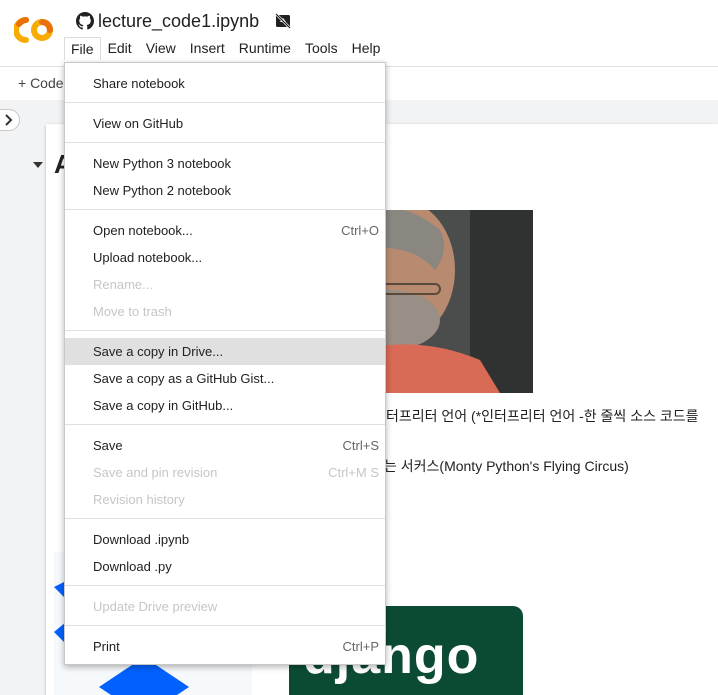 The image size is (718, 695). I want to click on menu-runtime: Runtime, so click(265, 48).